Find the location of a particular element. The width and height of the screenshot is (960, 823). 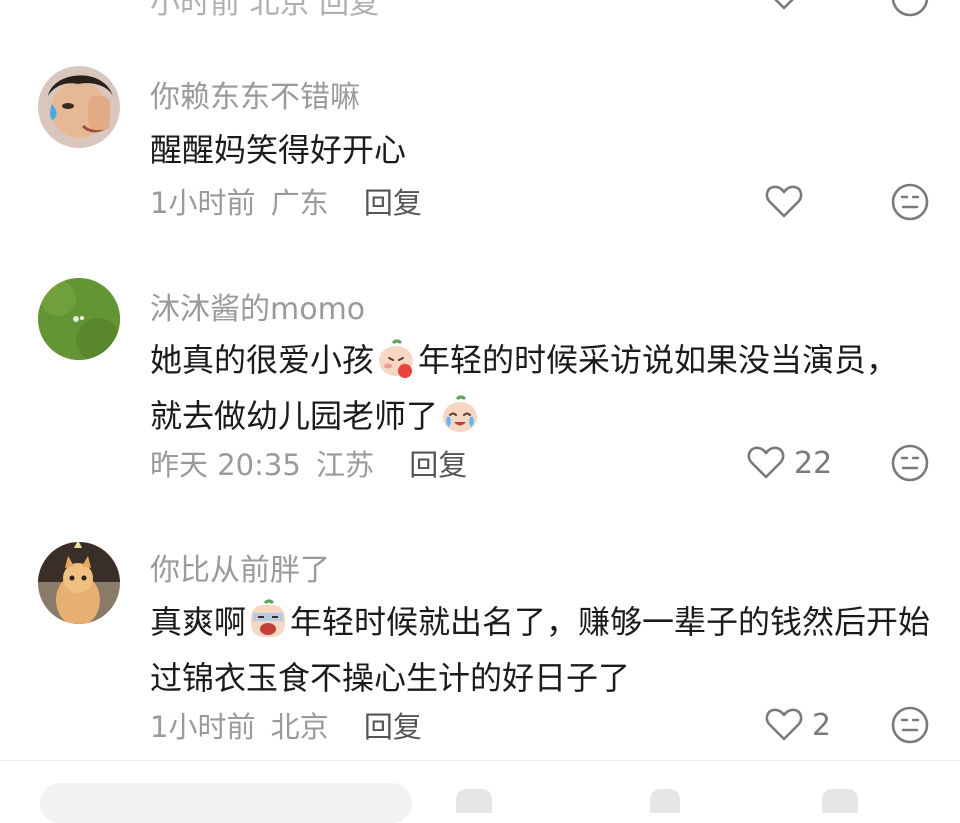

blushing-shy-emoji is located at coordinates (396, 358).